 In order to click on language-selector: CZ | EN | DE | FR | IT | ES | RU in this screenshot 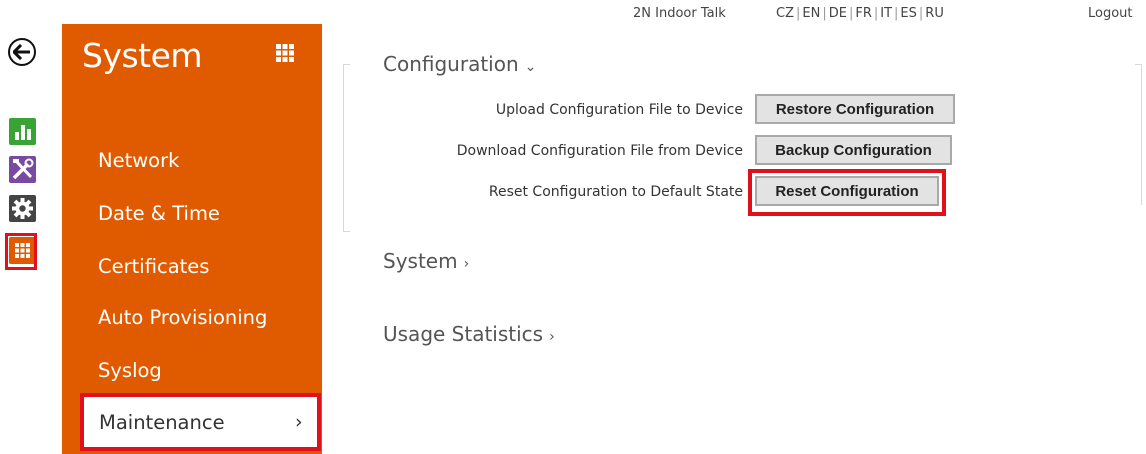, I will do `click(860, 13)`.